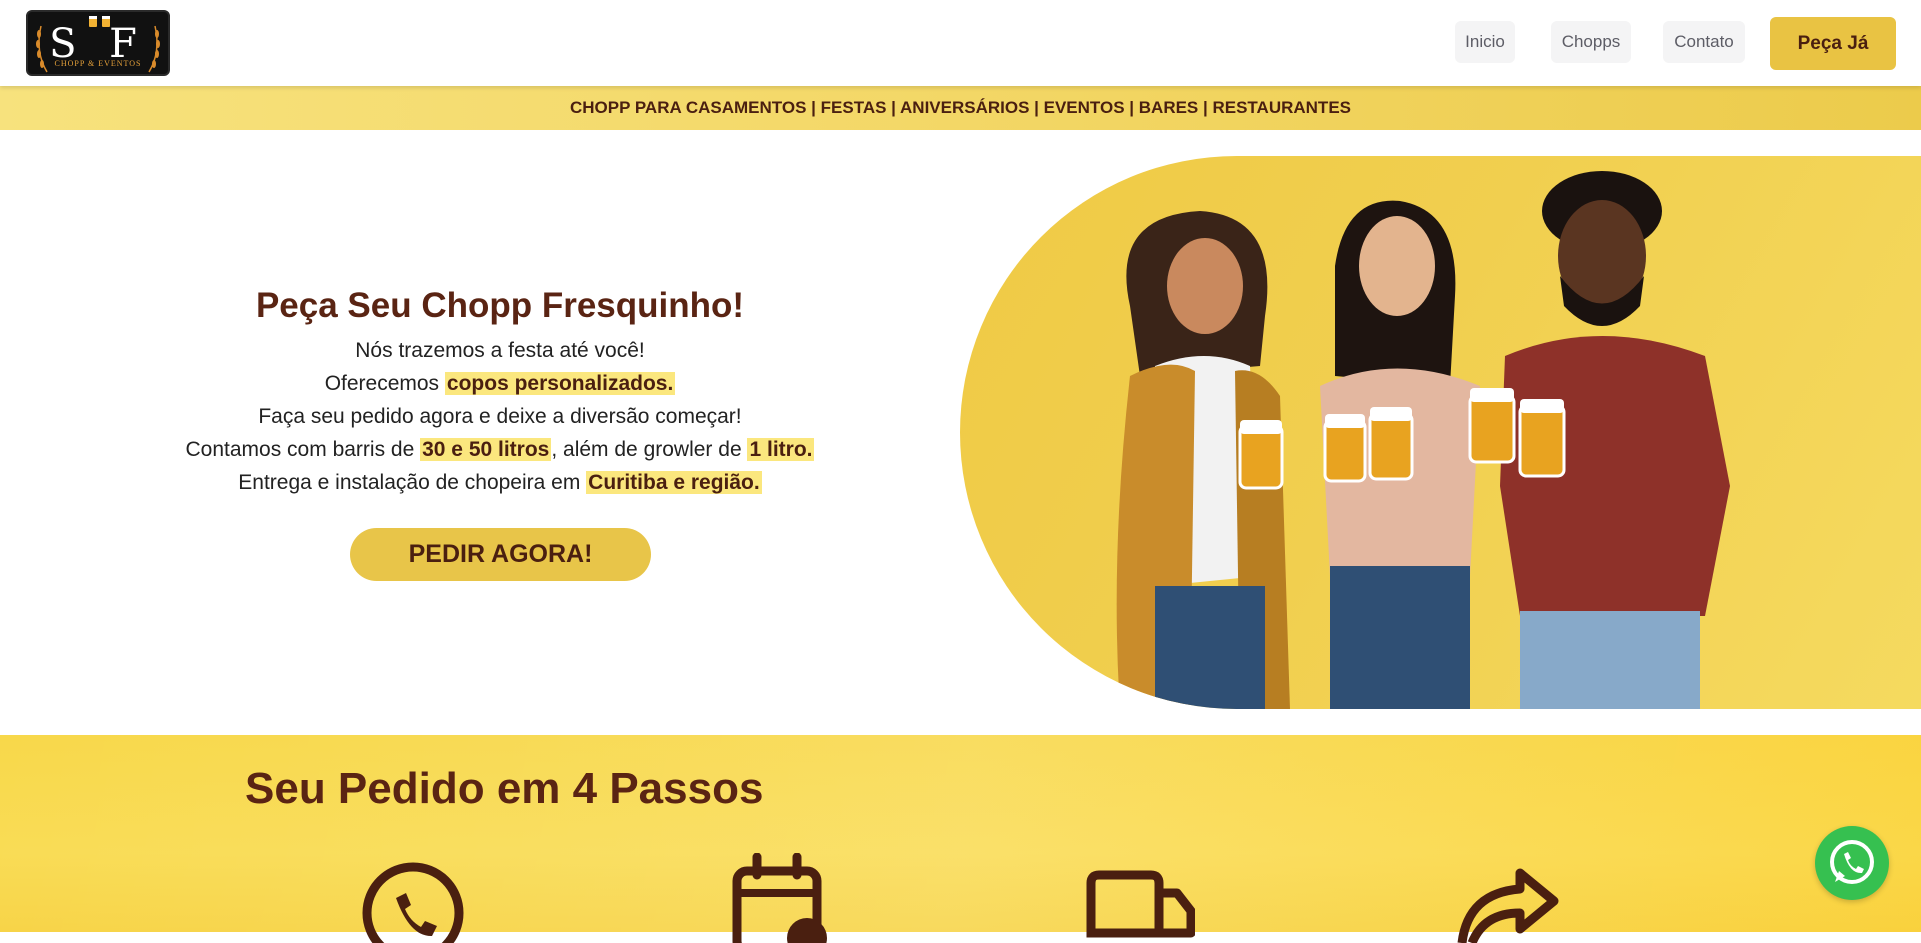 The image size is (1921, 943). I want to click on man-right-figure, so click(1599, 440).